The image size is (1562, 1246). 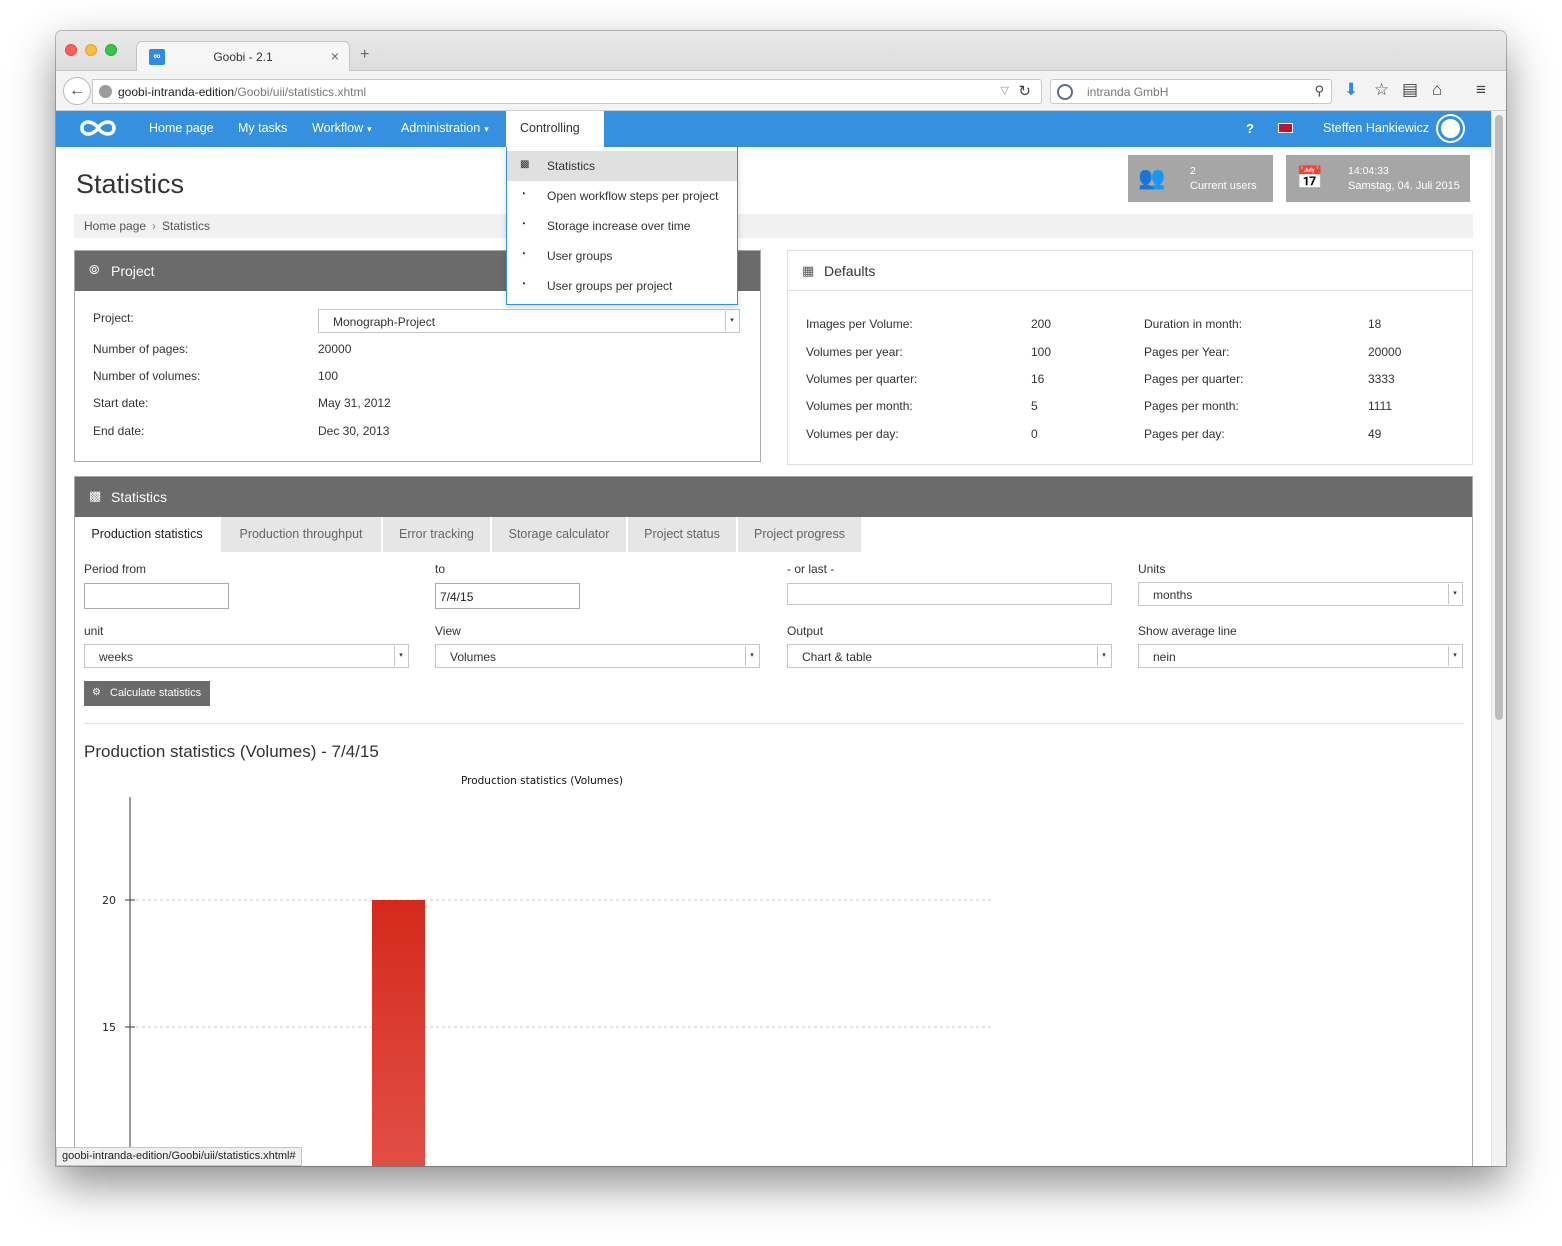 I want to click on to-date-input: 7/4/15, so click(x=507, y=596).